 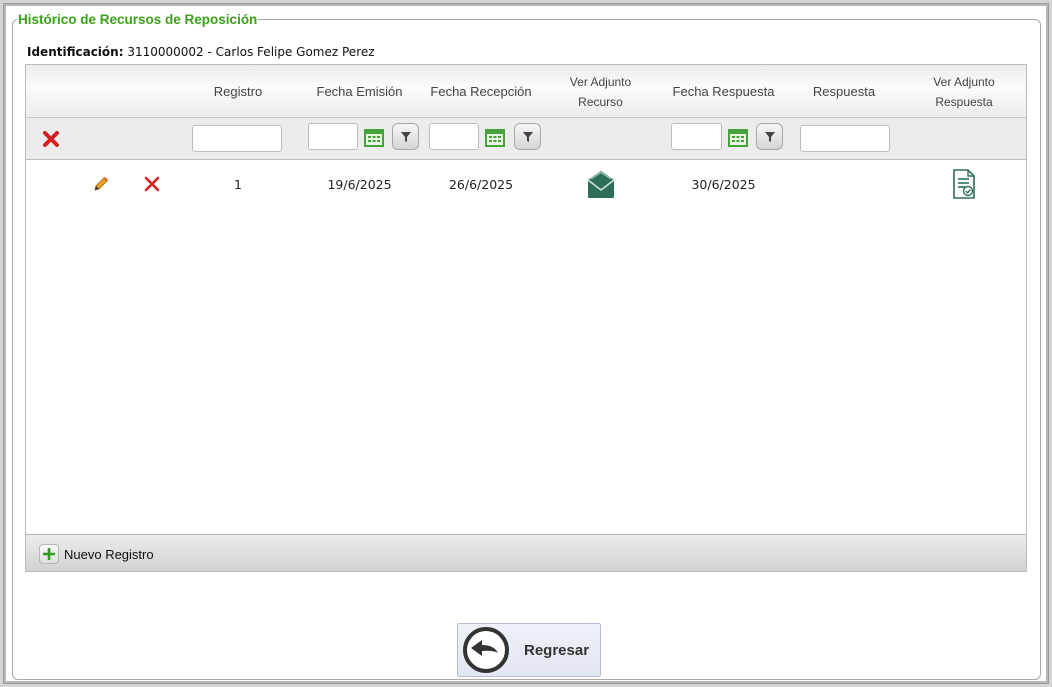 What do you see at coordinates (251, 52) in the screenshot?
I see `identification-value: 3110000002 - Carlos Felipe Gomez Perez` at bounding box center [251, 52].